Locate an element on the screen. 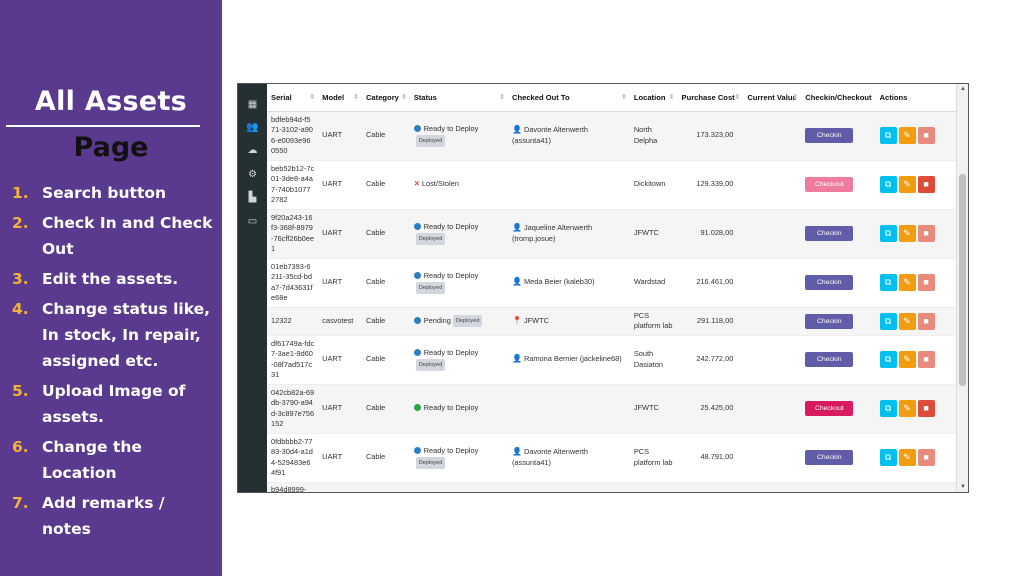 The width and height of the screenshot is (1024, 576). current-value-cell is located at coordinates (772, 487).